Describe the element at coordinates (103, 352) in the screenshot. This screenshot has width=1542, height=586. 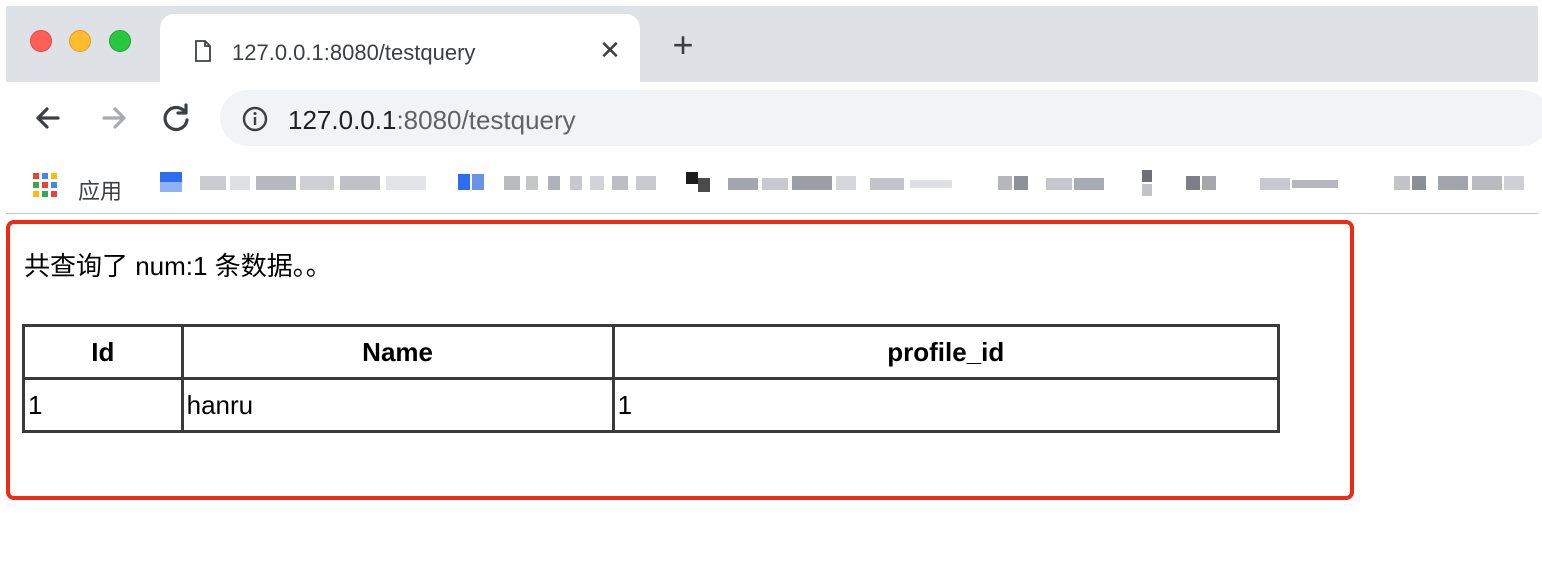
I see `column-header-id: Id` at that location.